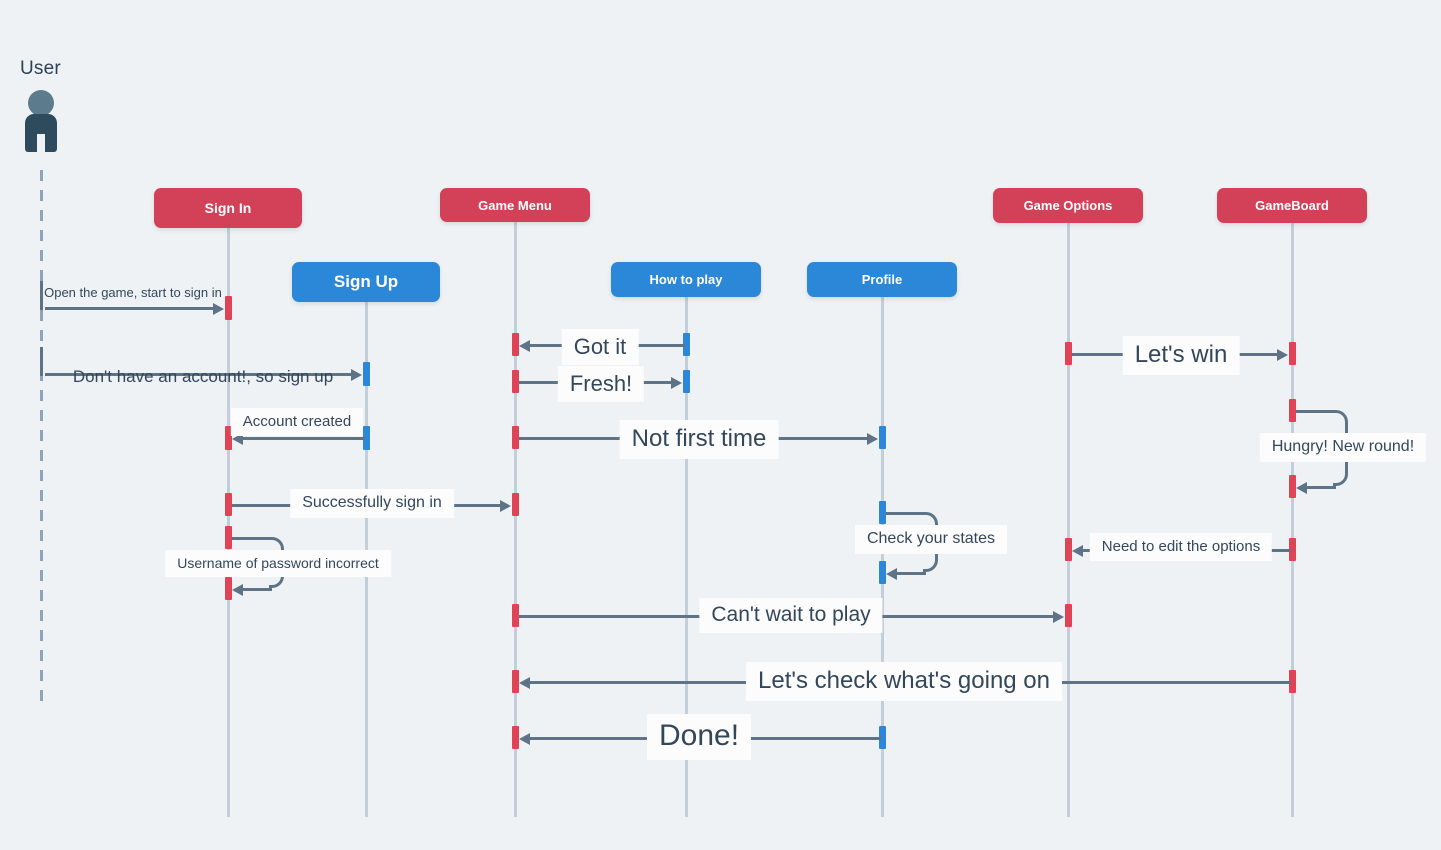 Image resolution: width=1441 pixels, height=850 pixels. Describe the element at coordinates (1077, 551) in the screenshot. I see `message-arrowhead-m12` at that location.